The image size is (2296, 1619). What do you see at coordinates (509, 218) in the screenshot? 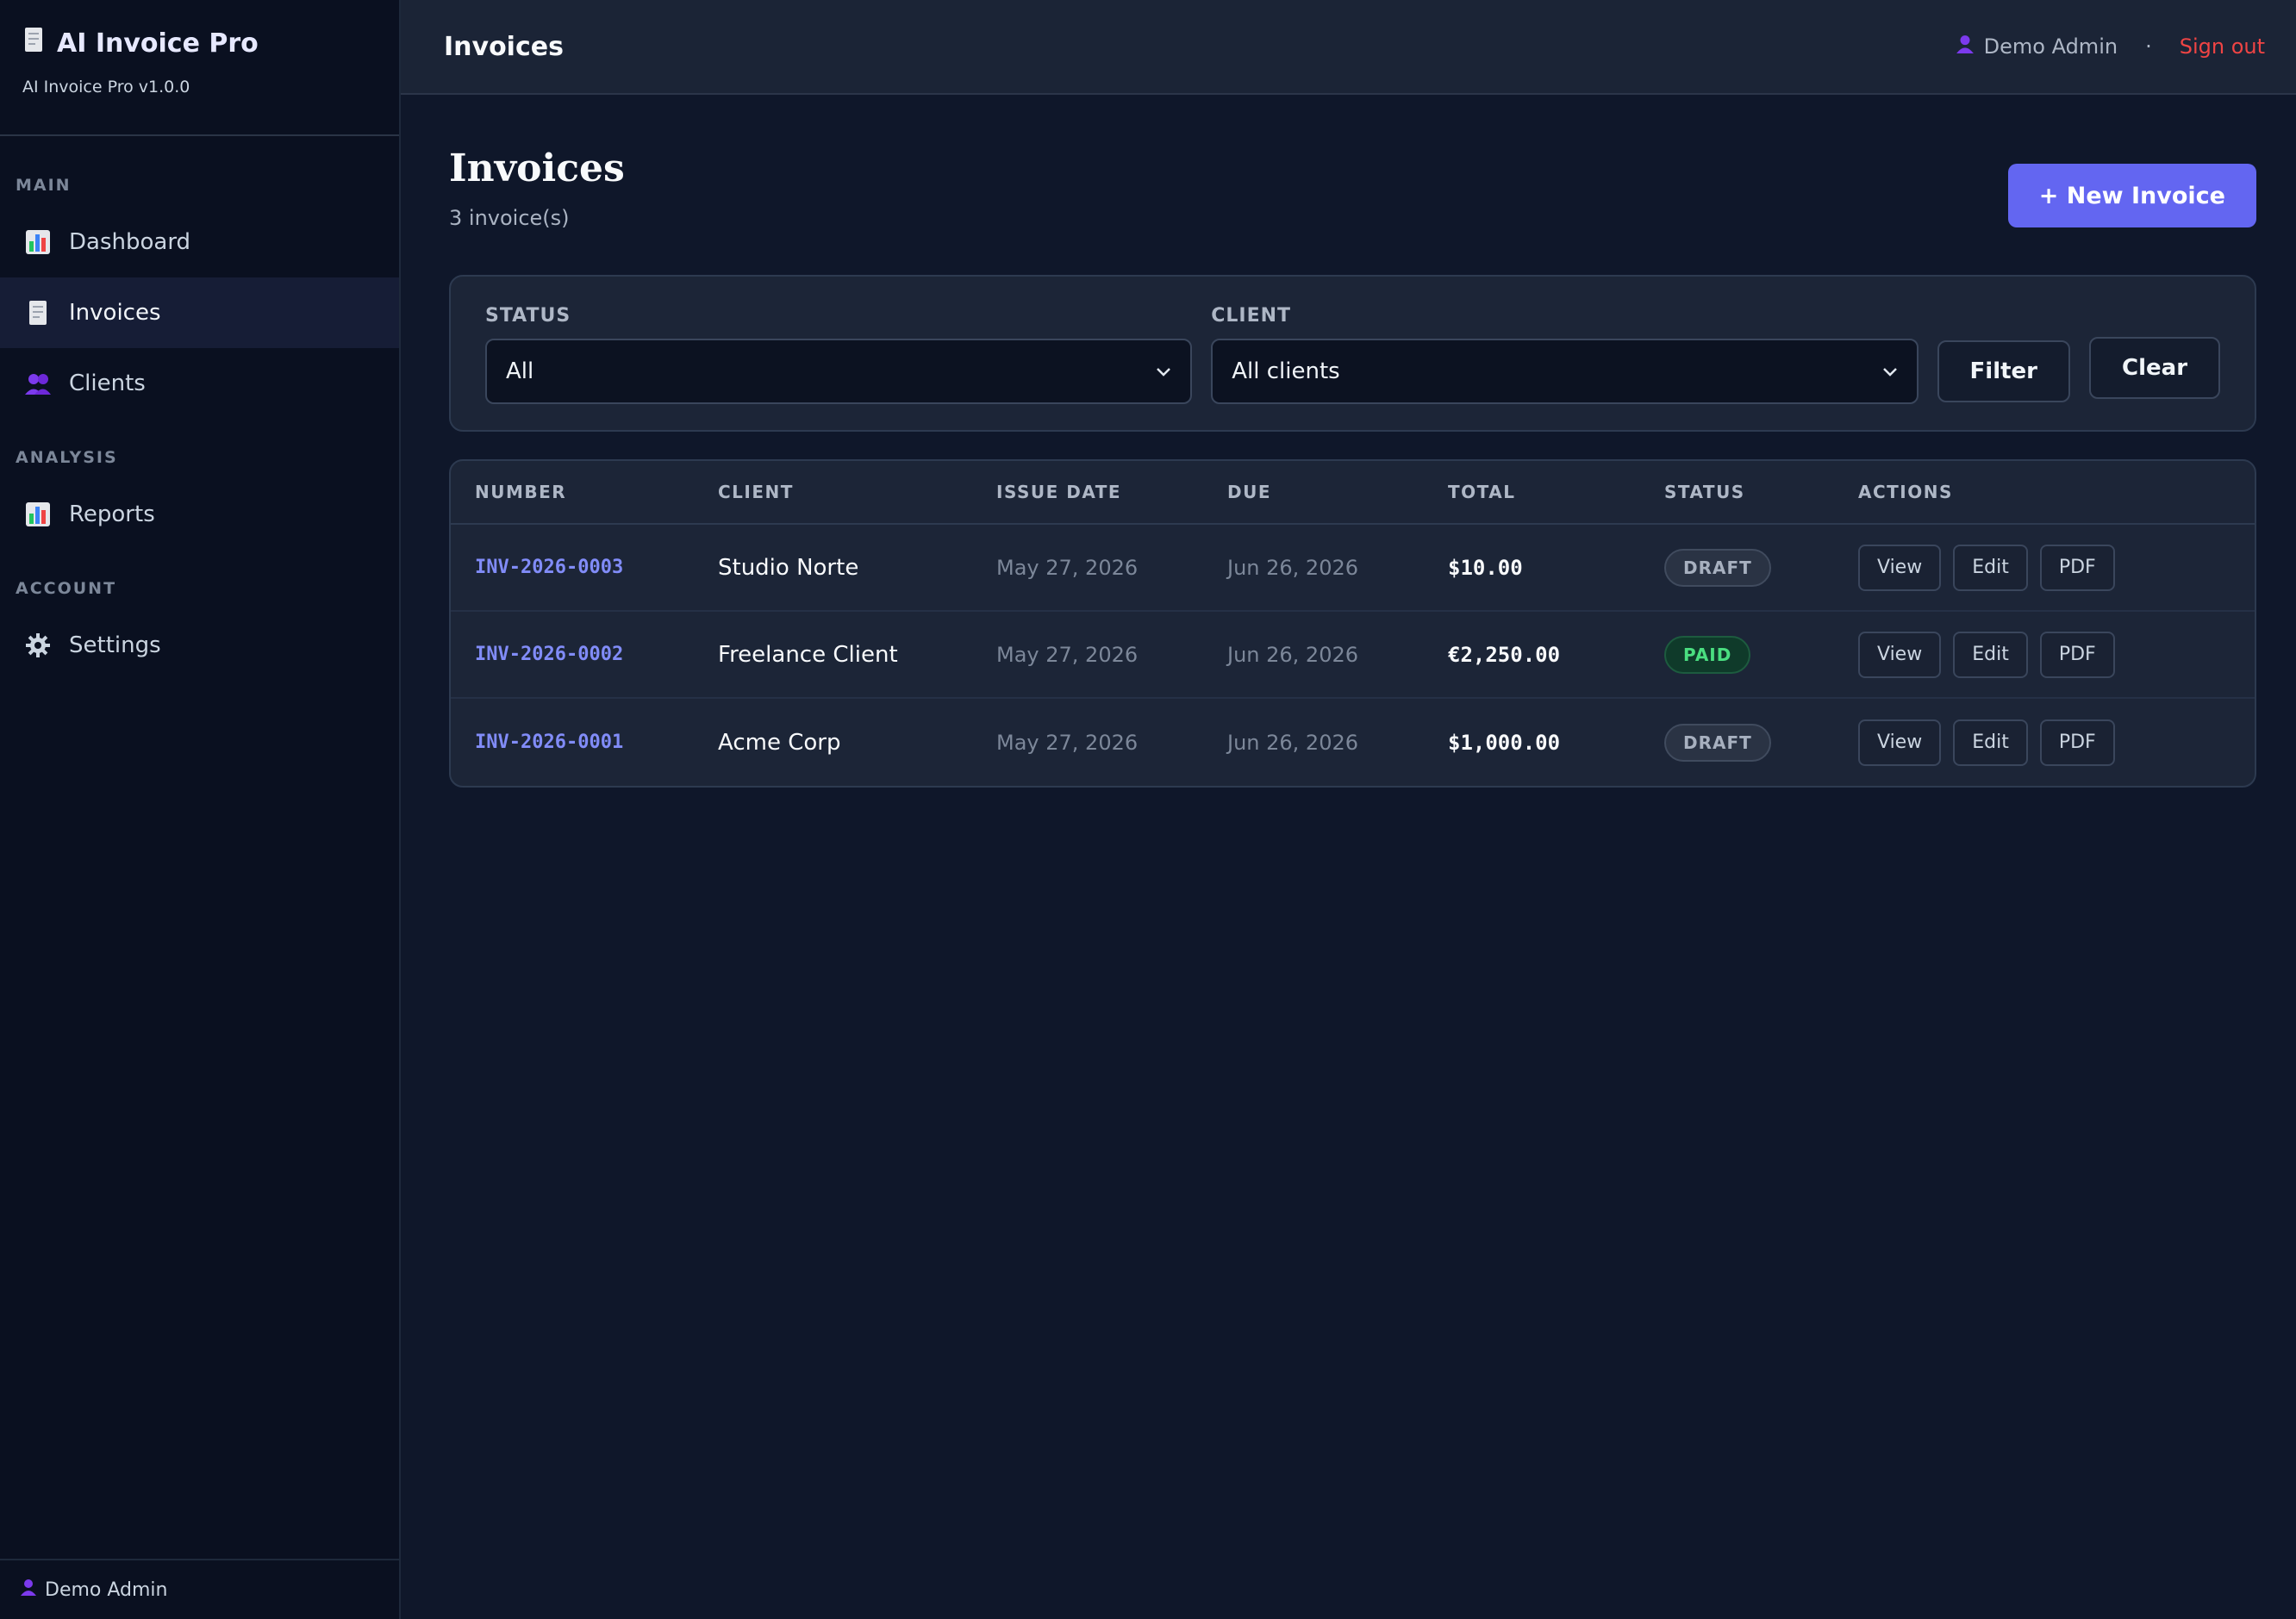
I see `invoice-count: 3 invoice(s)` at bounding box center [509, 218].